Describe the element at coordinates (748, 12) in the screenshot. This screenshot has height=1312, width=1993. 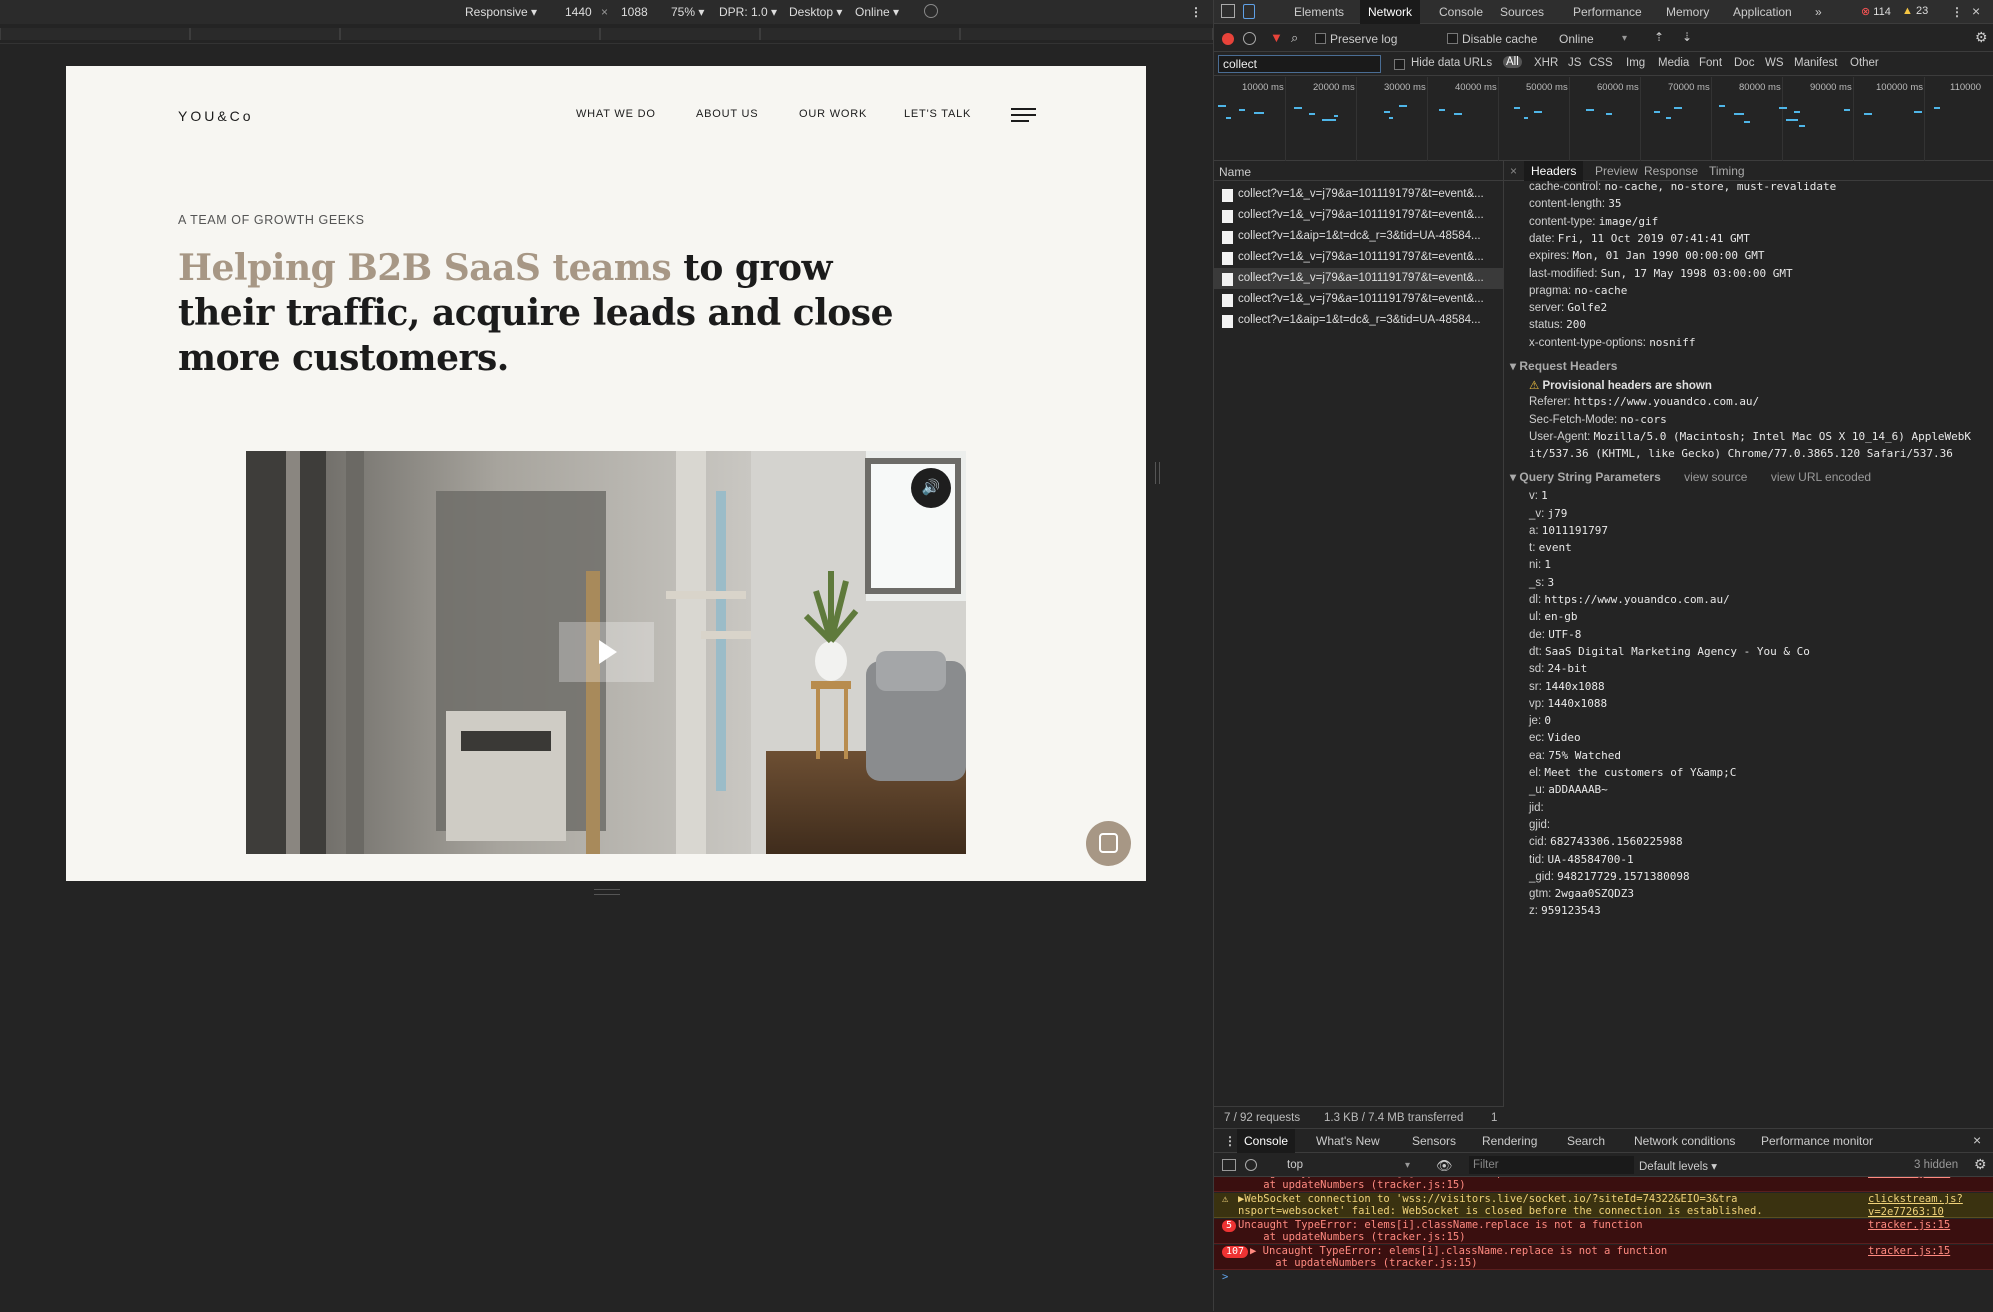
I see `dpr-select: DPR: 1.0 ▾` at that location.